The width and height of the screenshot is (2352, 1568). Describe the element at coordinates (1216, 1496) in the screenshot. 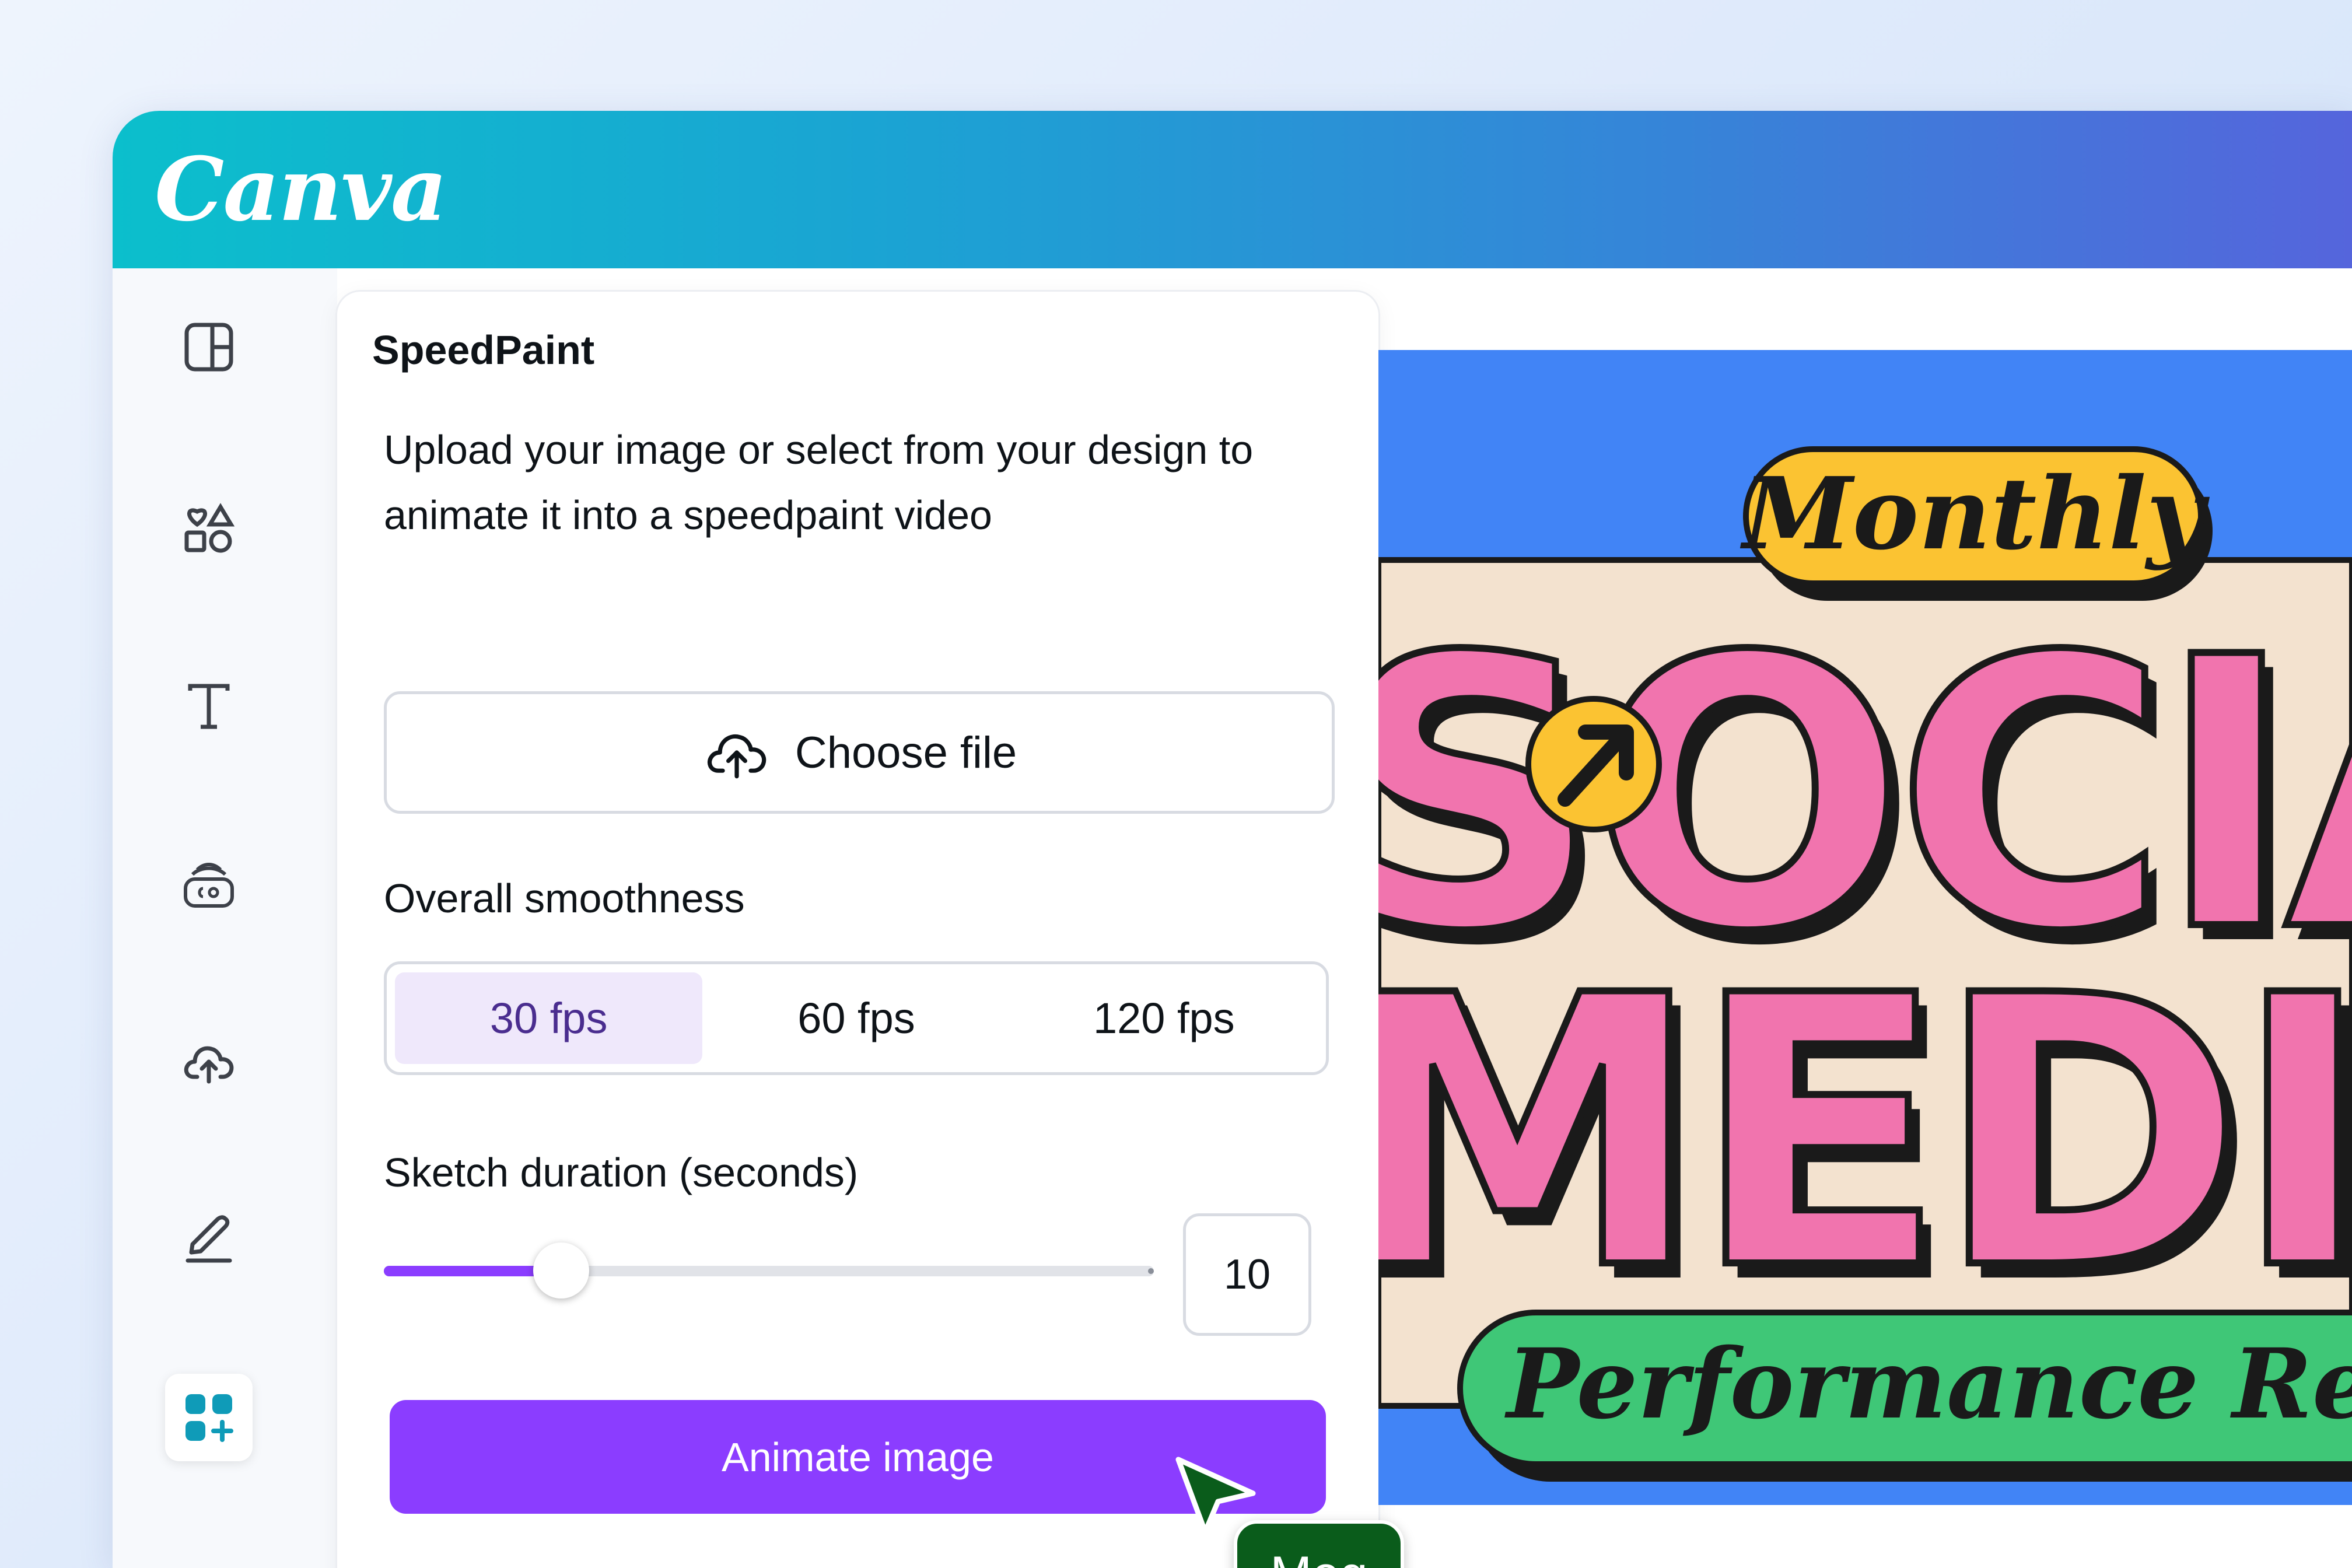

I see `collaborator-cursor-icon` at that location.